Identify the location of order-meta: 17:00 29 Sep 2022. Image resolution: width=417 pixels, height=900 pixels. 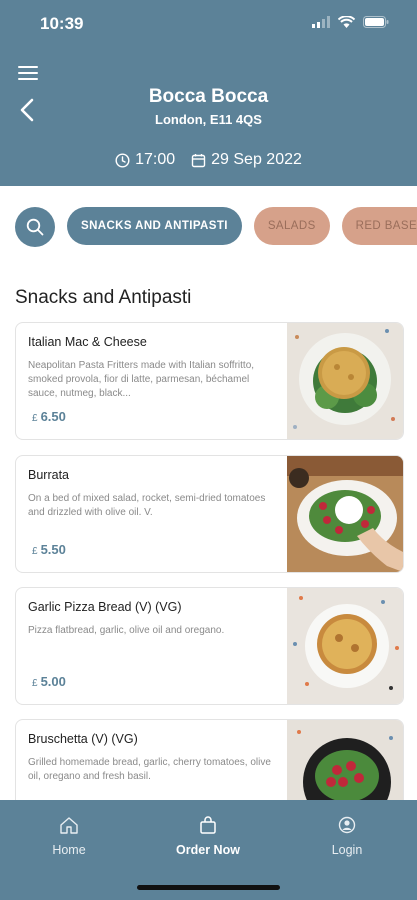
(208, 160).